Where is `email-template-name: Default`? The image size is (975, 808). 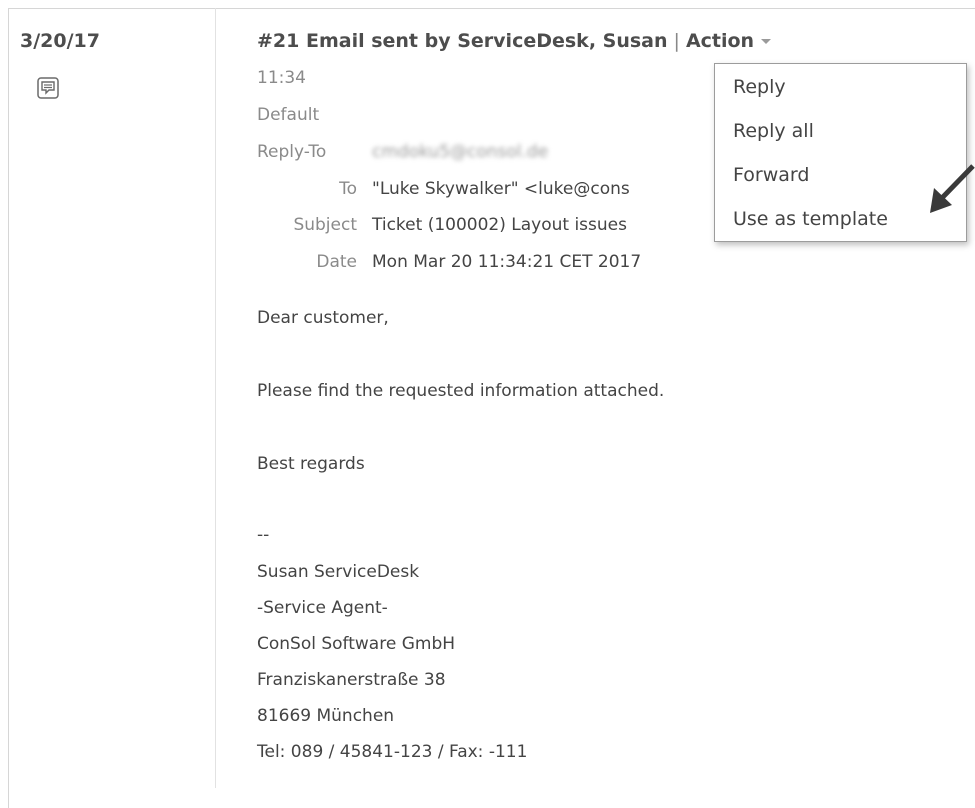
email-template-name: Default is located at coordinates (288, 115).